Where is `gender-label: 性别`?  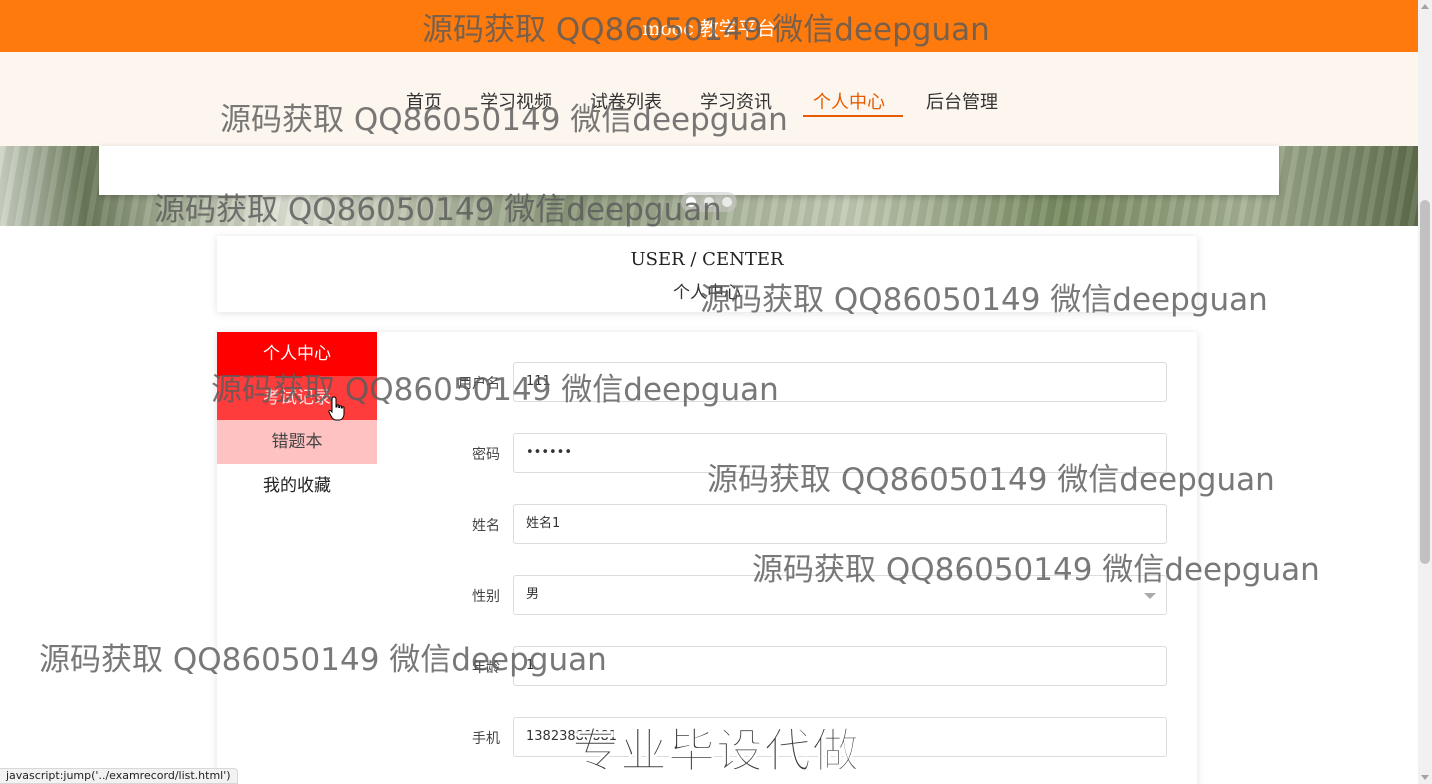 gender-label: 性别 is located at coordinates (486, 597).